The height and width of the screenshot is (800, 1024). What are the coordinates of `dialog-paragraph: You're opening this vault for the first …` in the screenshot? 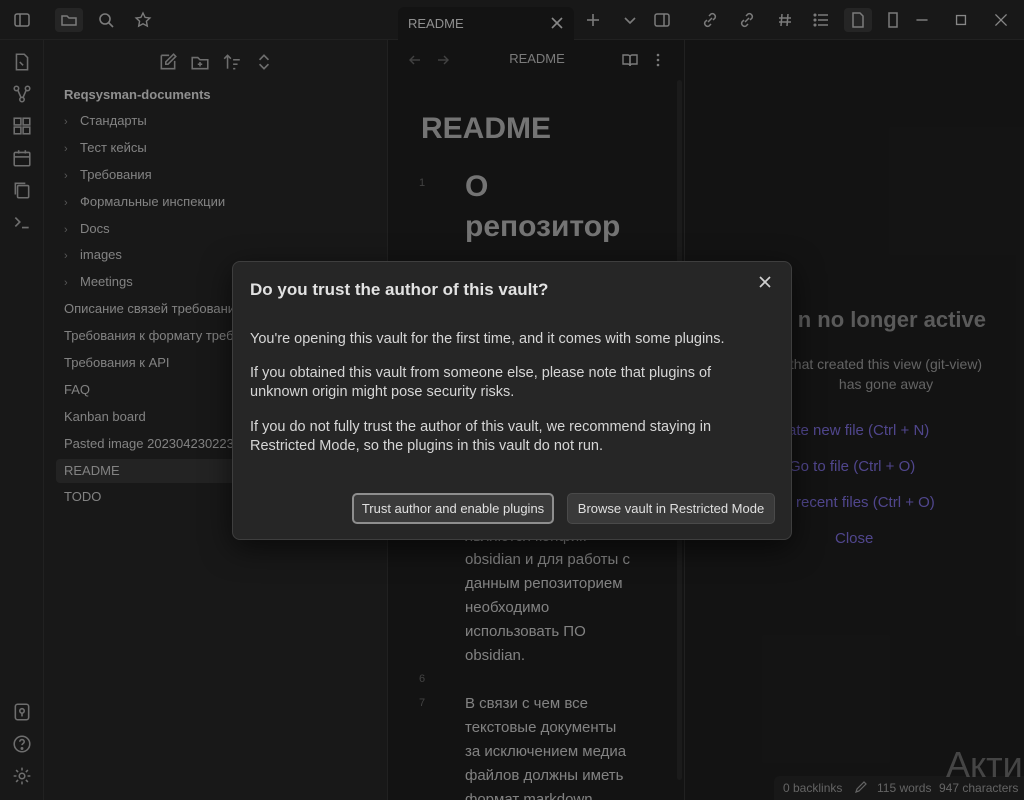 It's located at (487, 339).